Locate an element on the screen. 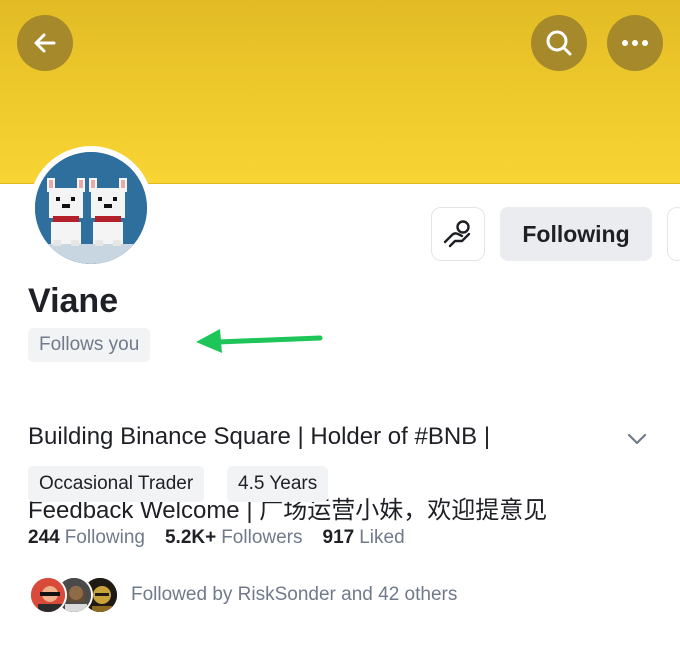  following-stat: 244 Following is located at coordinates (86, 538).